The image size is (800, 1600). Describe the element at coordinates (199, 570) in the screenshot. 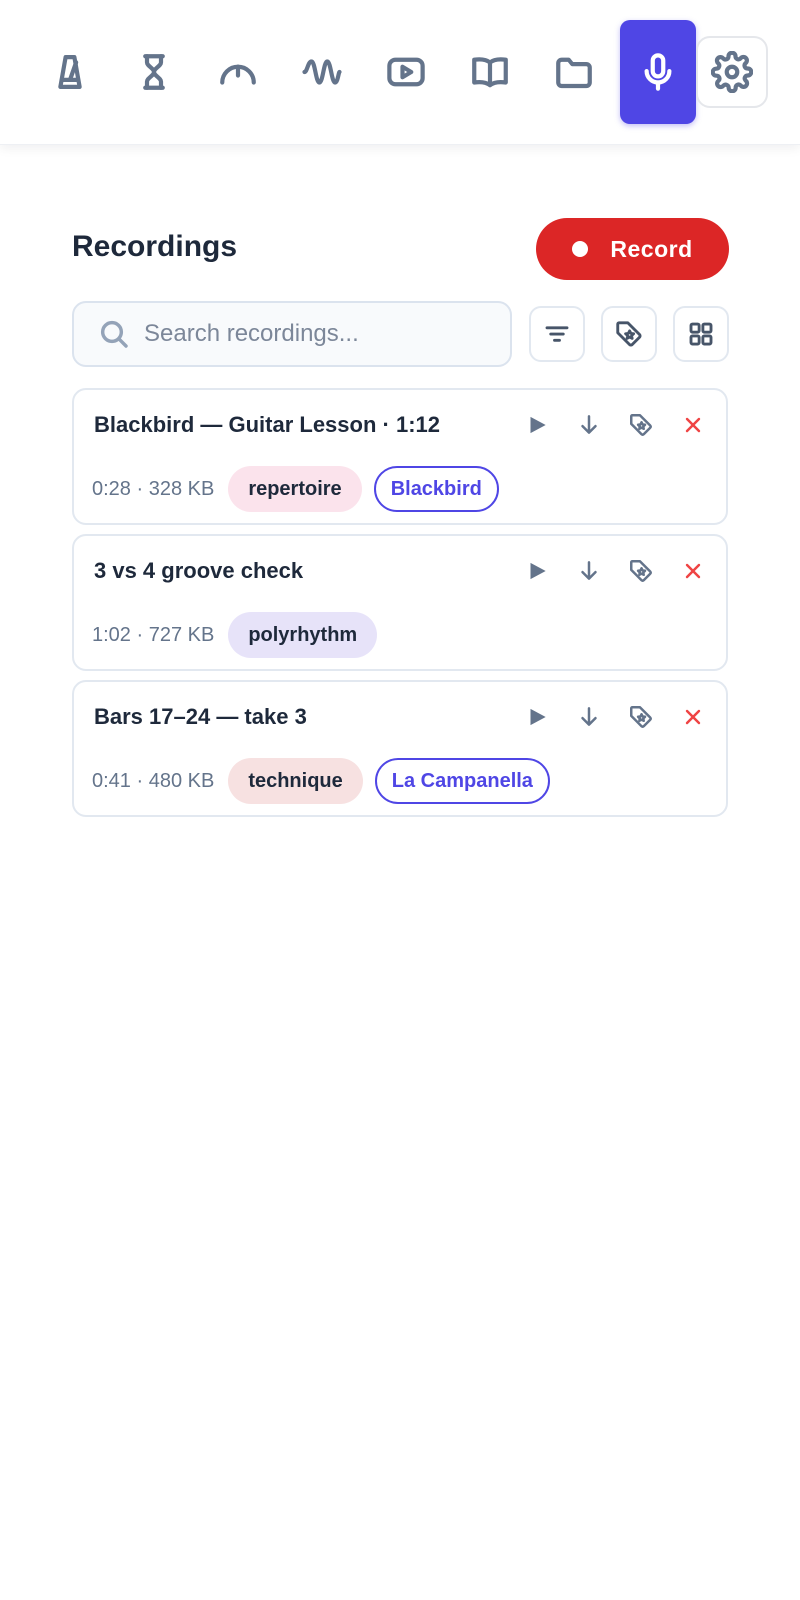

I see `recording-title: 3 vs 4 groove check` at that location.